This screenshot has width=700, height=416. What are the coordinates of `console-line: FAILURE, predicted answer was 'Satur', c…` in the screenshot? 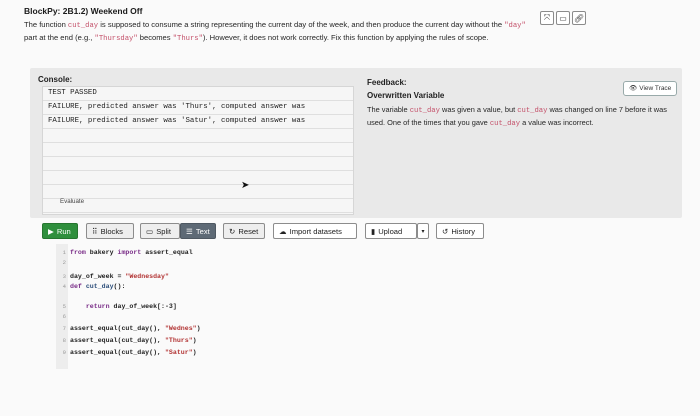 It's located at (198, 122).